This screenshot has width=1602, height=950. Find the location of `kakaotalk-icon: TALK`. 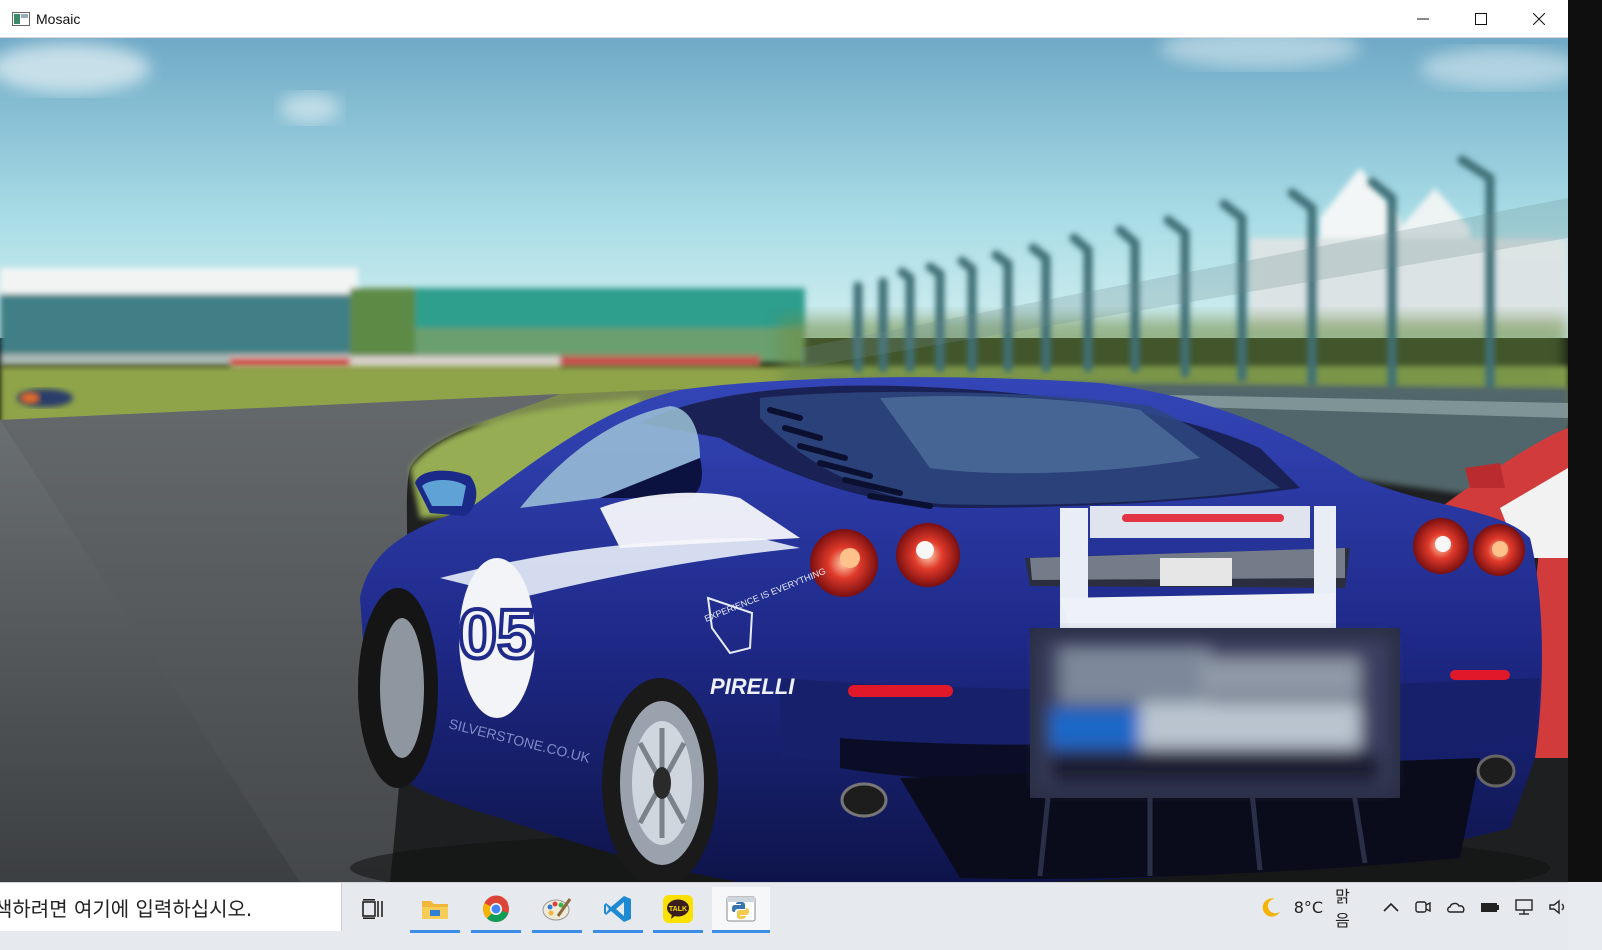

kakaotalk-icon: TALK is located at coordinates (678, 909).